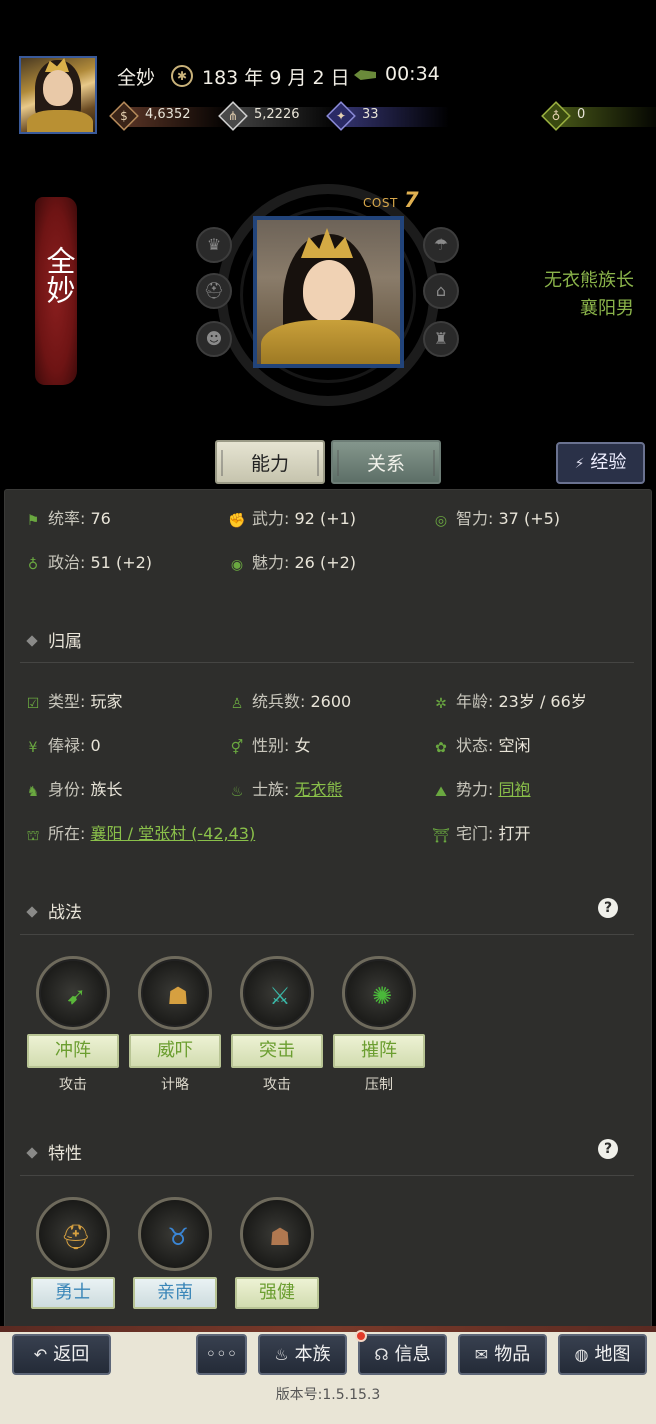 This screenshot has width=656, height=1424. Describe the element at coordinates (380, 203) in the screenshot. I see `cost-label: COST` at that location.